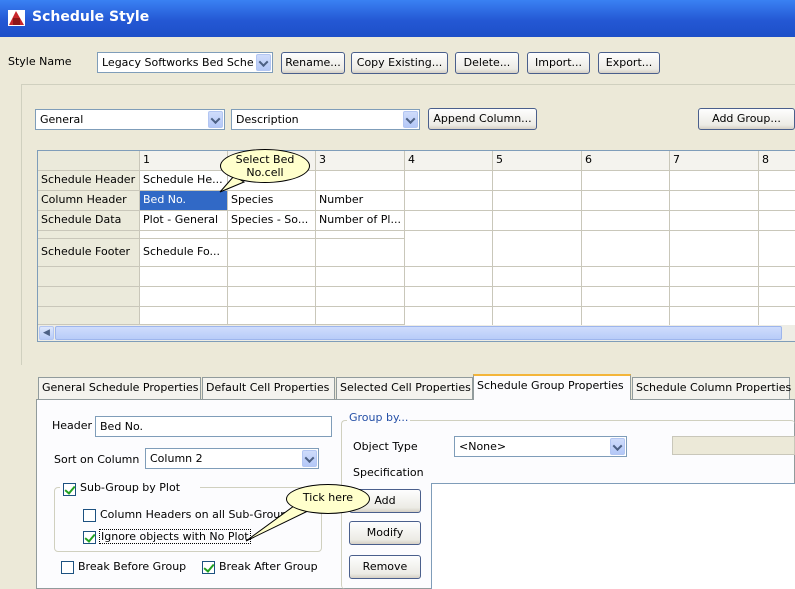 This screenshot has height=589, width=795. What do you see at coordinates (91, 17) in the screenshot?
I see `window-title: Schedule Style` at bounding box center [91, 17].